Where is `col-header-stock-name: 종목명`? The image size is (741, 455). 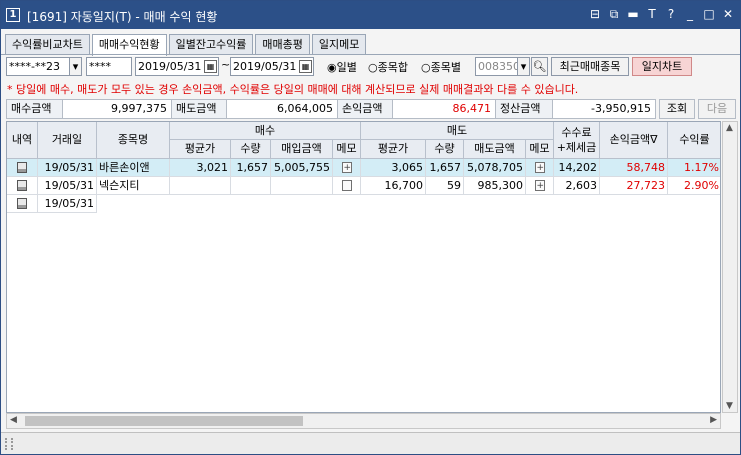
col-header-stock-name: 종목명 is located at coordinates (133, 140).